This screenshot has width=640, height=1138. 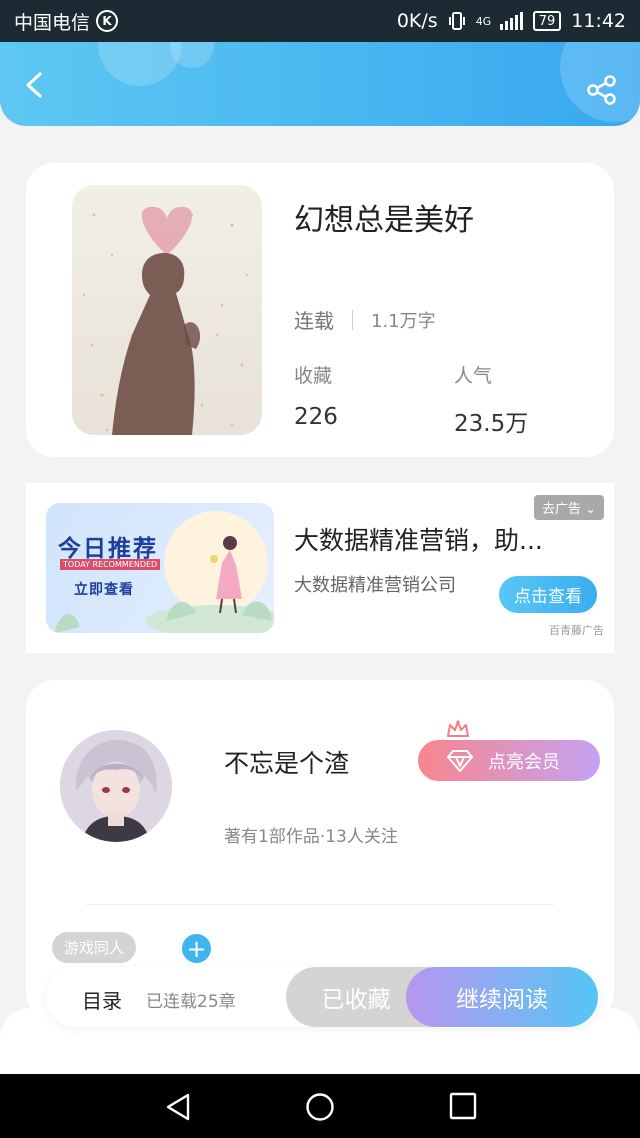 I want to click on nav-home-icon, so click(x=320, y=1107).